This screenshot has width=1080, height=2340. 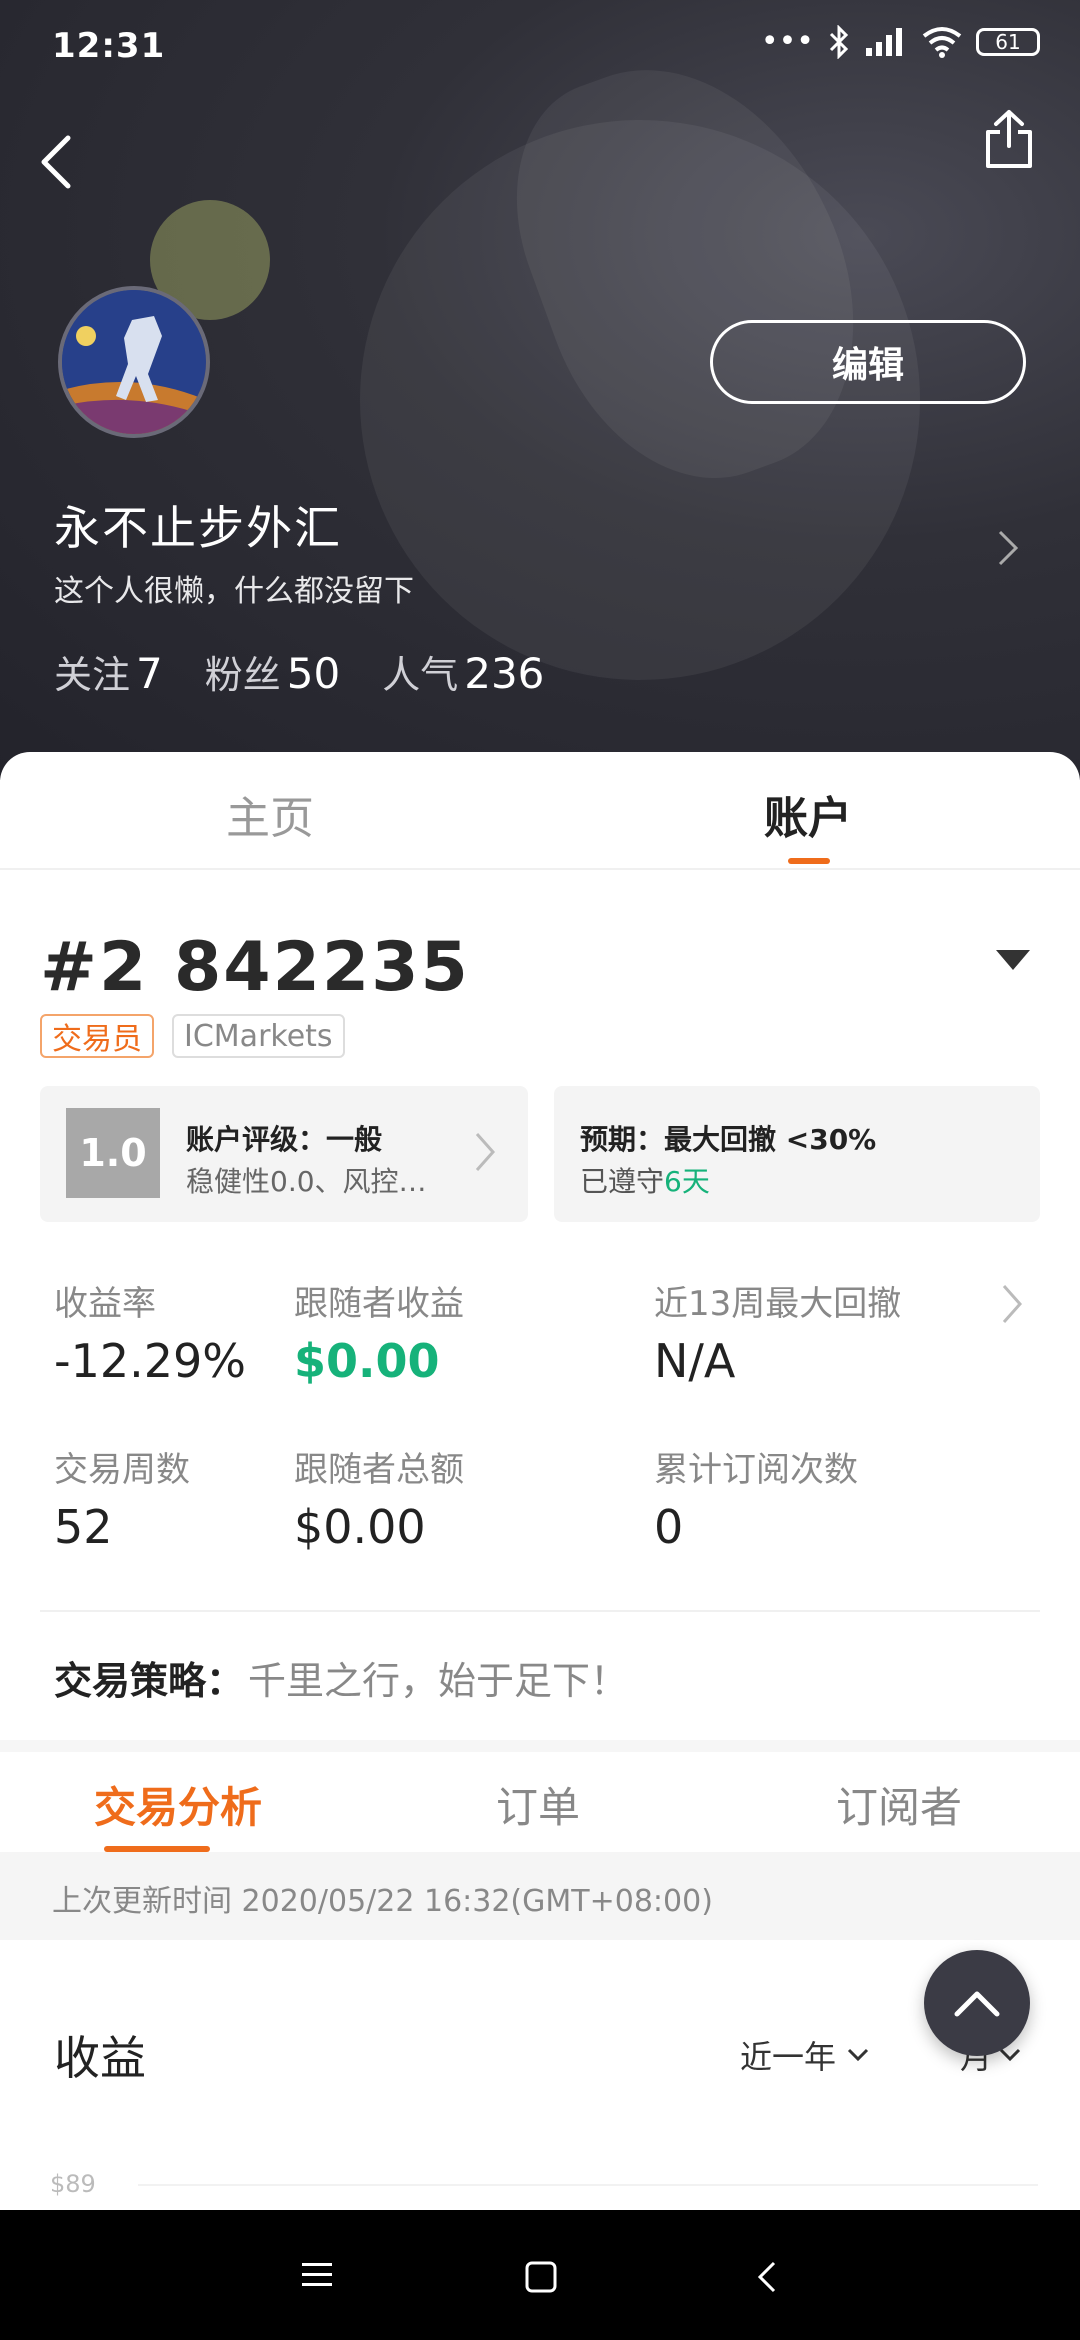 I want to click on avatar-image, so click(x=134, y=362).